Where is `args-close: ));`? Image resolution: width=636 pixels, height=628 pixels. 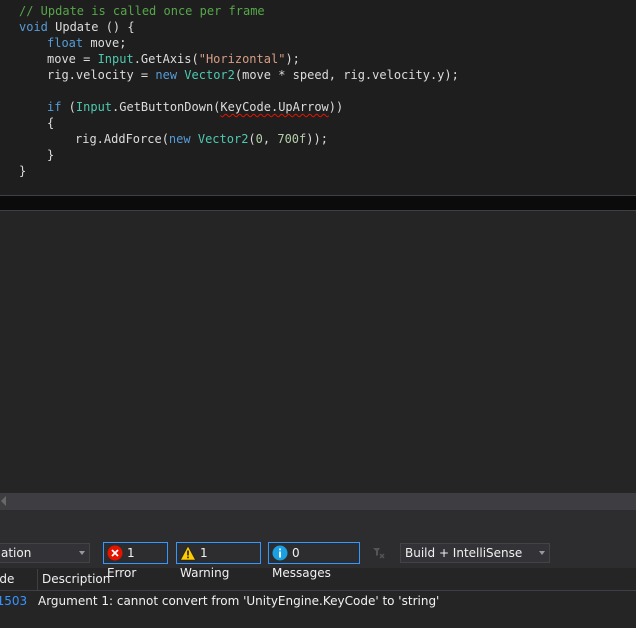 args-close: )); is located at coordinates (317, 139).